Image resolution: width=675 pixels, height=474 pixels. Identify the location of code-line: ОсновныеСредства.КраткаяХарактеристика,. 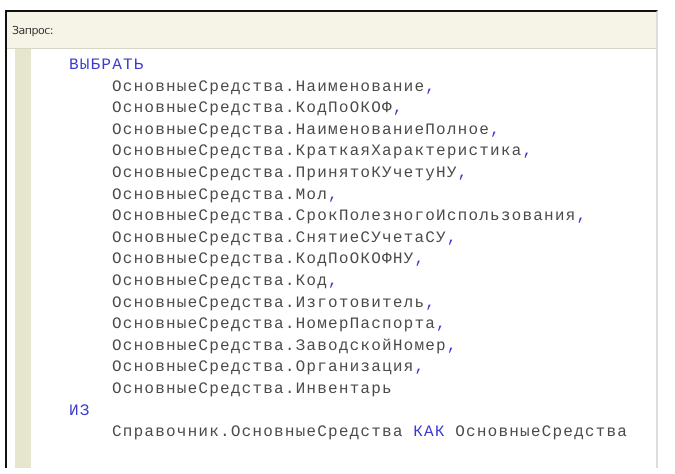
(322, 151).